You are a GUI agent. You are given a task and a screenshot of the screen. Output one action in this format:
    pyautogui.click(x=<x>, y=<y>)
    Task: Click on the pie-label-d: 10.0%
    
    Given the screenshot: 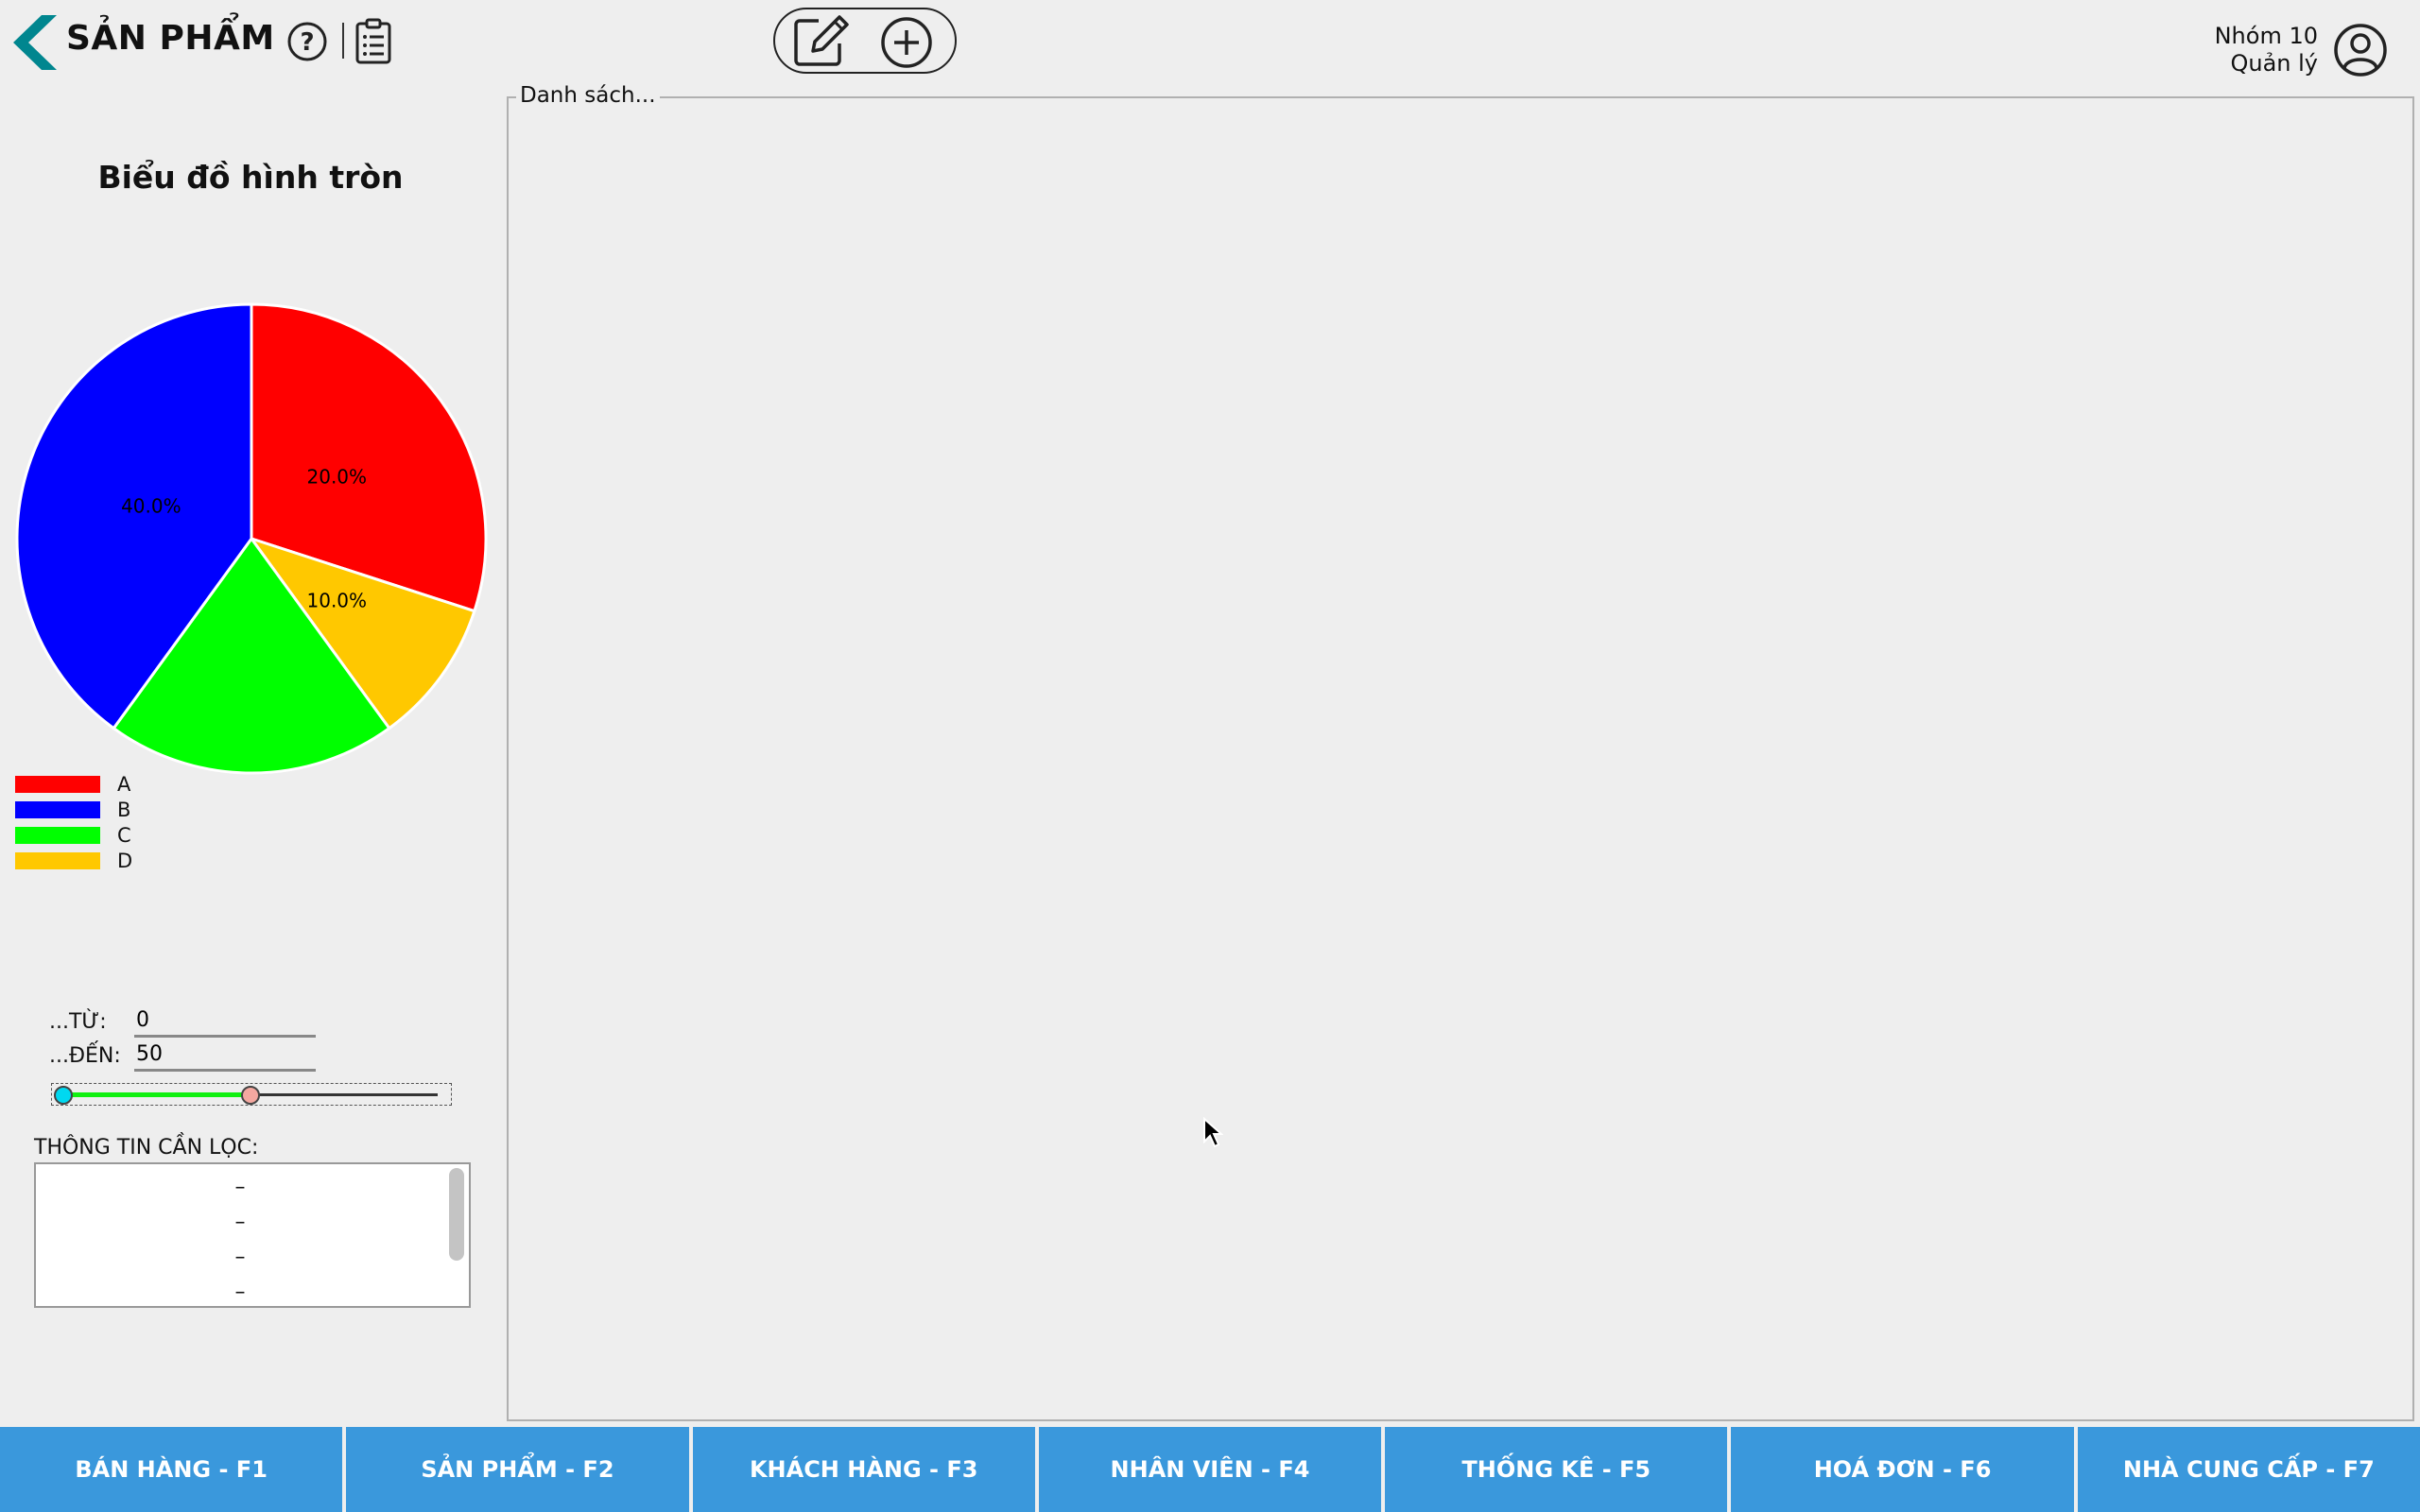 What is the action you would take?
    pyautogui.click(x=337, y=601)
    